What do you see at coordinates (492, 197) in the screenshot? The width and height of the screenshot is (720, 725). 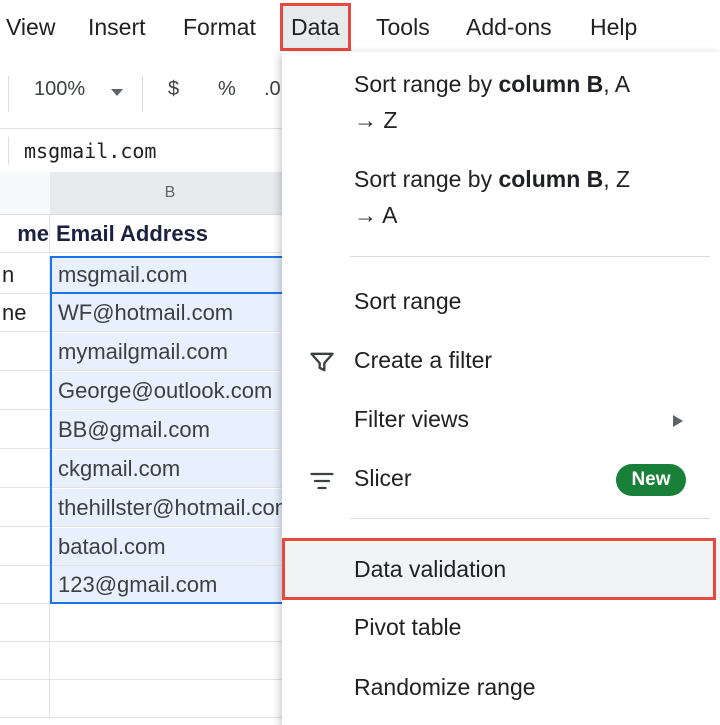 I see `sort-z-a-label: Sort range by column B, Z → A` at bounding box center [492, 197].